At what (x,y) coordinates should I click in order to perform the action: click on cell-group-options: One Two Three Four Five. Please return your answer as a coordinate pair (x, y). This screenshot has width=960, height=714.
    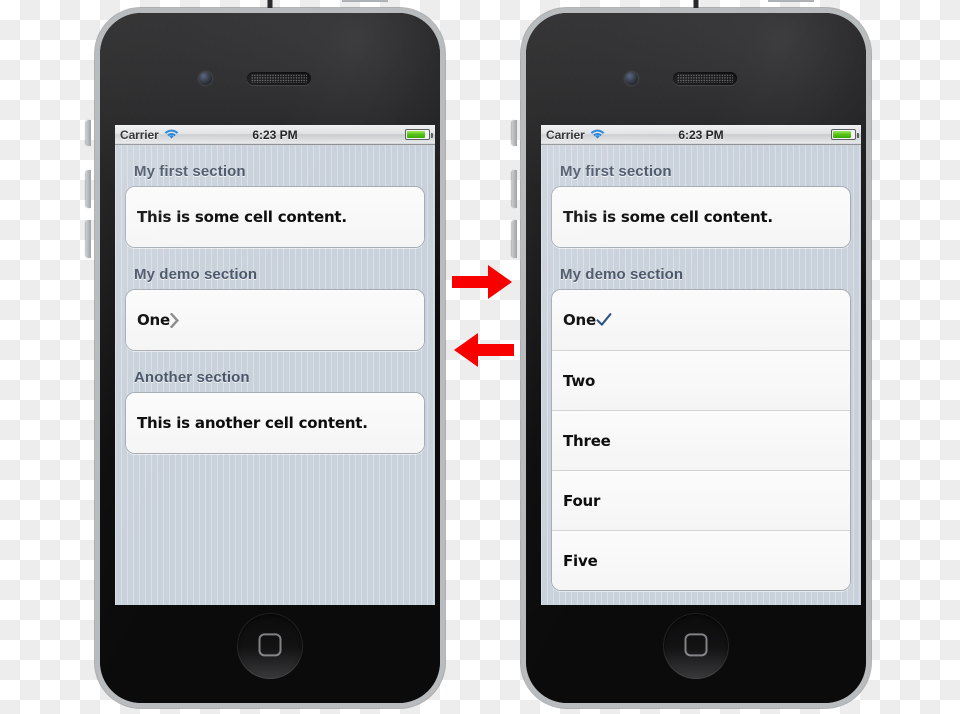
    Looking at the image, I should click on (701, 440).